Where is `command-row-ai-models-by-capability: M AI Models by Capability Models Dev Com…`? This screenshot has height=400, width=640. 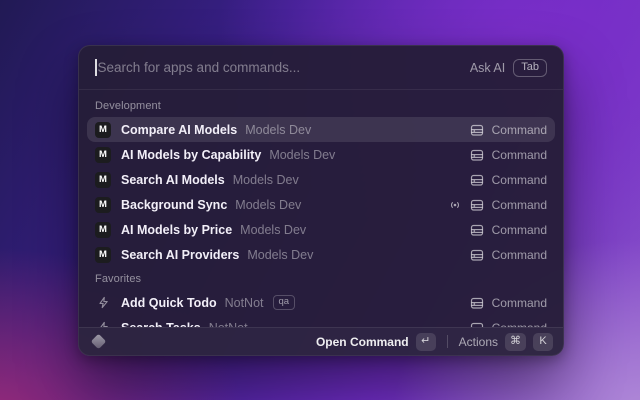 command-row-ai-models-by-capability: M AI Models by Capability Models Dev Com… is located at coordinates (321, 154).